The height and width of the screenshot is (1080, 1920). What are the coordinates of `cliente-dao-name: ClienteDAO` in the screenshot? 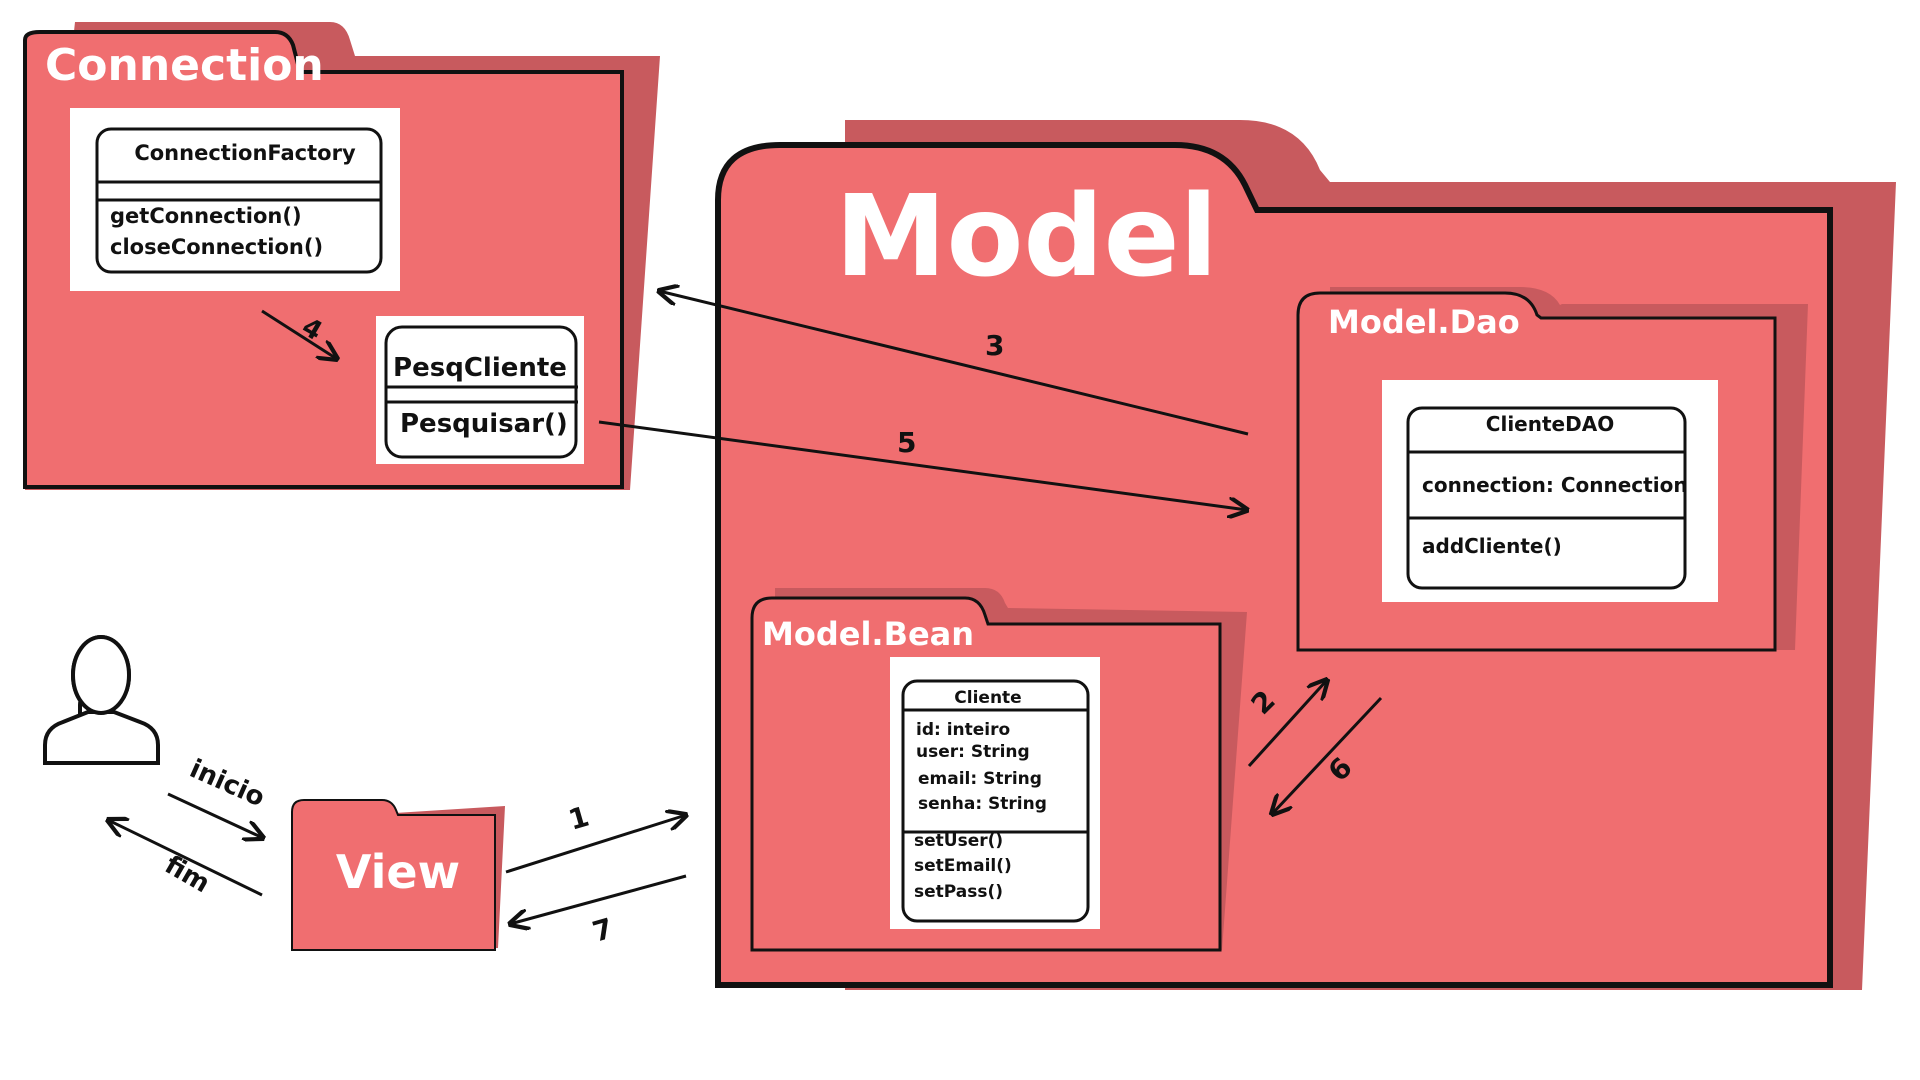 It's located at (1550, 424).